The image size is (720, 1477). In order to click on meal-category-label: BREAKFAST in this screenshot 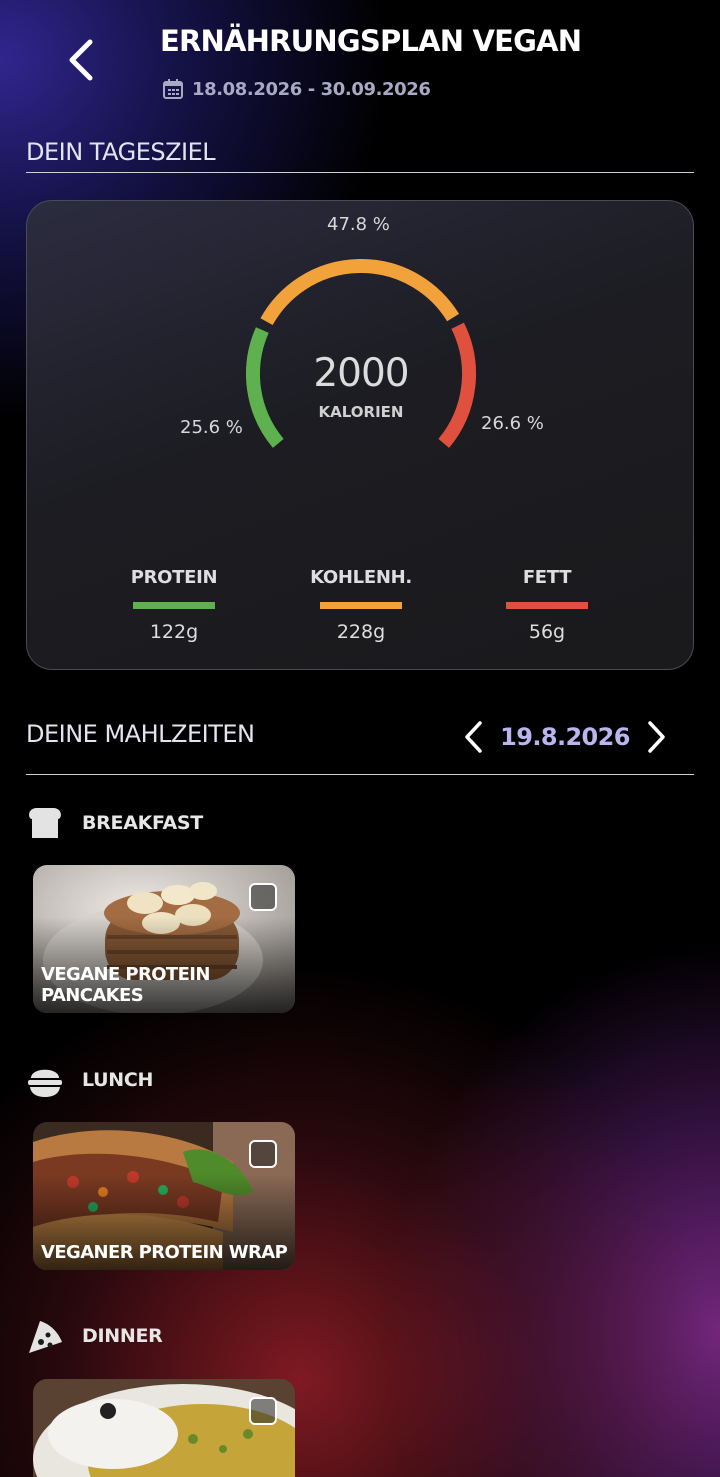, I will do `click(142, 823)`.